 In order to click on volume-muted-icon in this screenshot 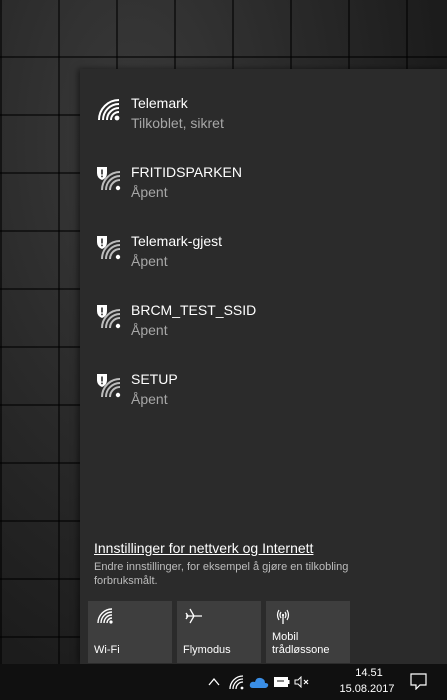, I will do `click(302, 682)`.